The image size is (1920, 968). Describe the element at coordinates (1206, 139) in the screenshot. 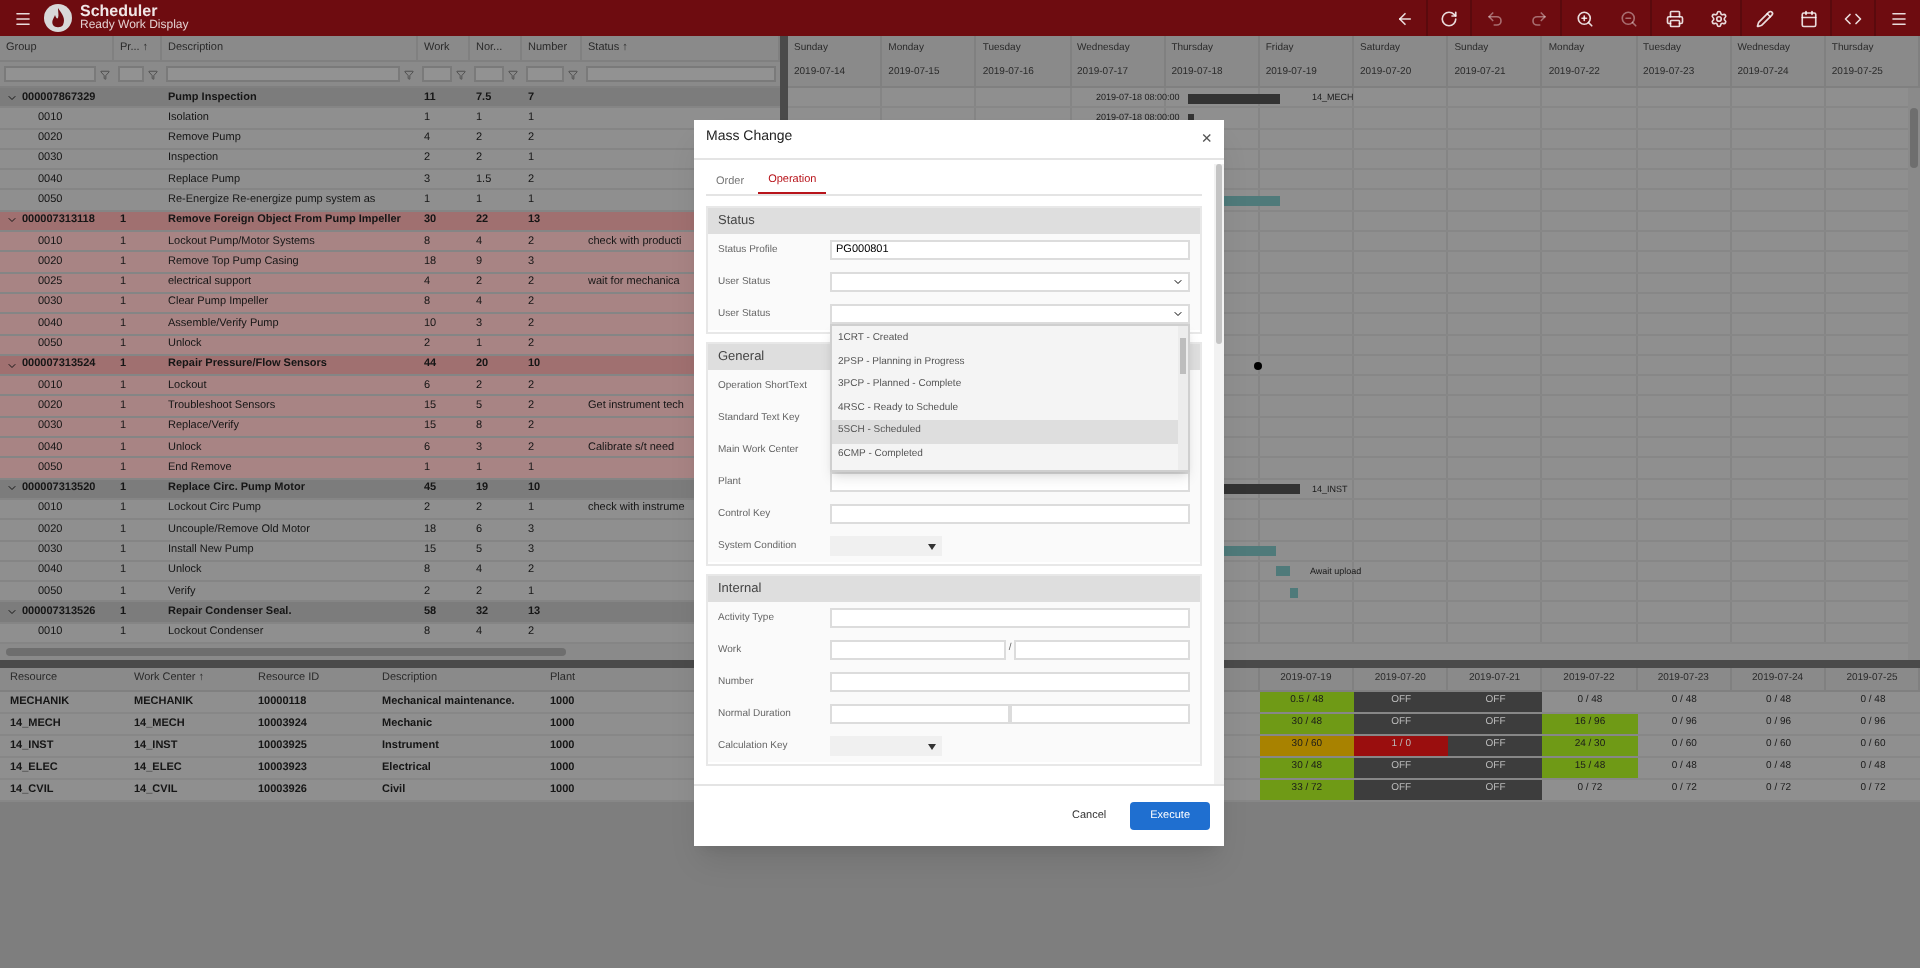

I see `close-button: ×` at that location.